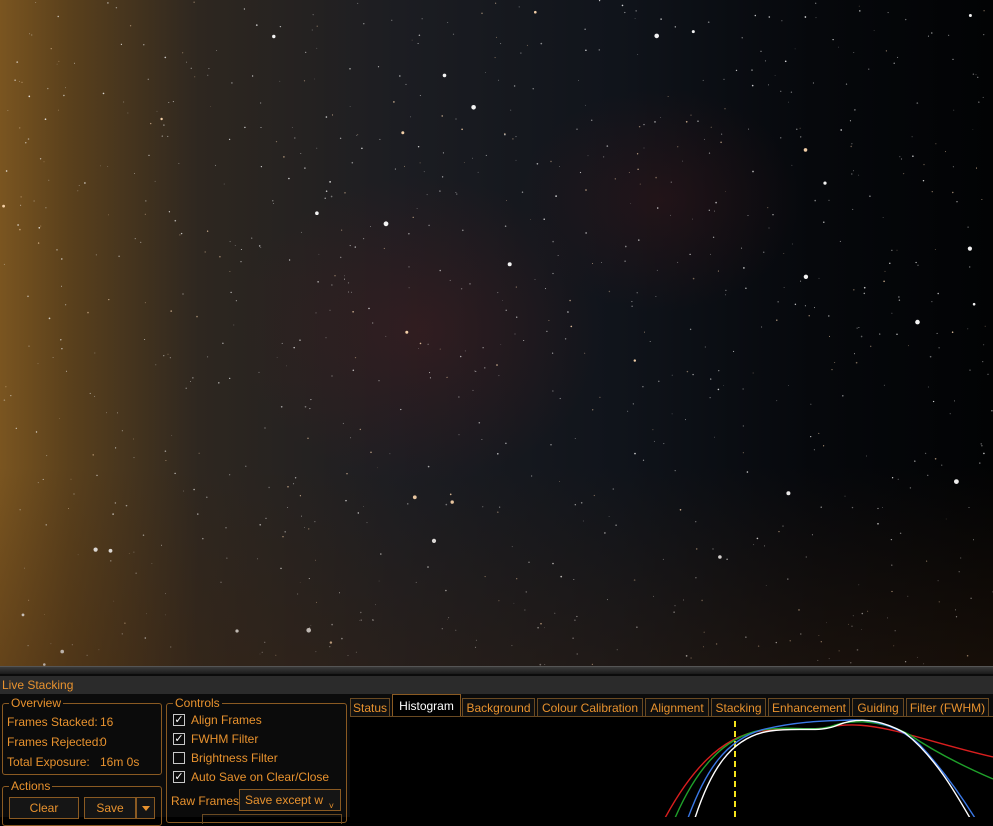 This screenshot has width=993, height=826. I want to click on tab-filter-fwhm: Filter (FWHM), so click(947, 707).